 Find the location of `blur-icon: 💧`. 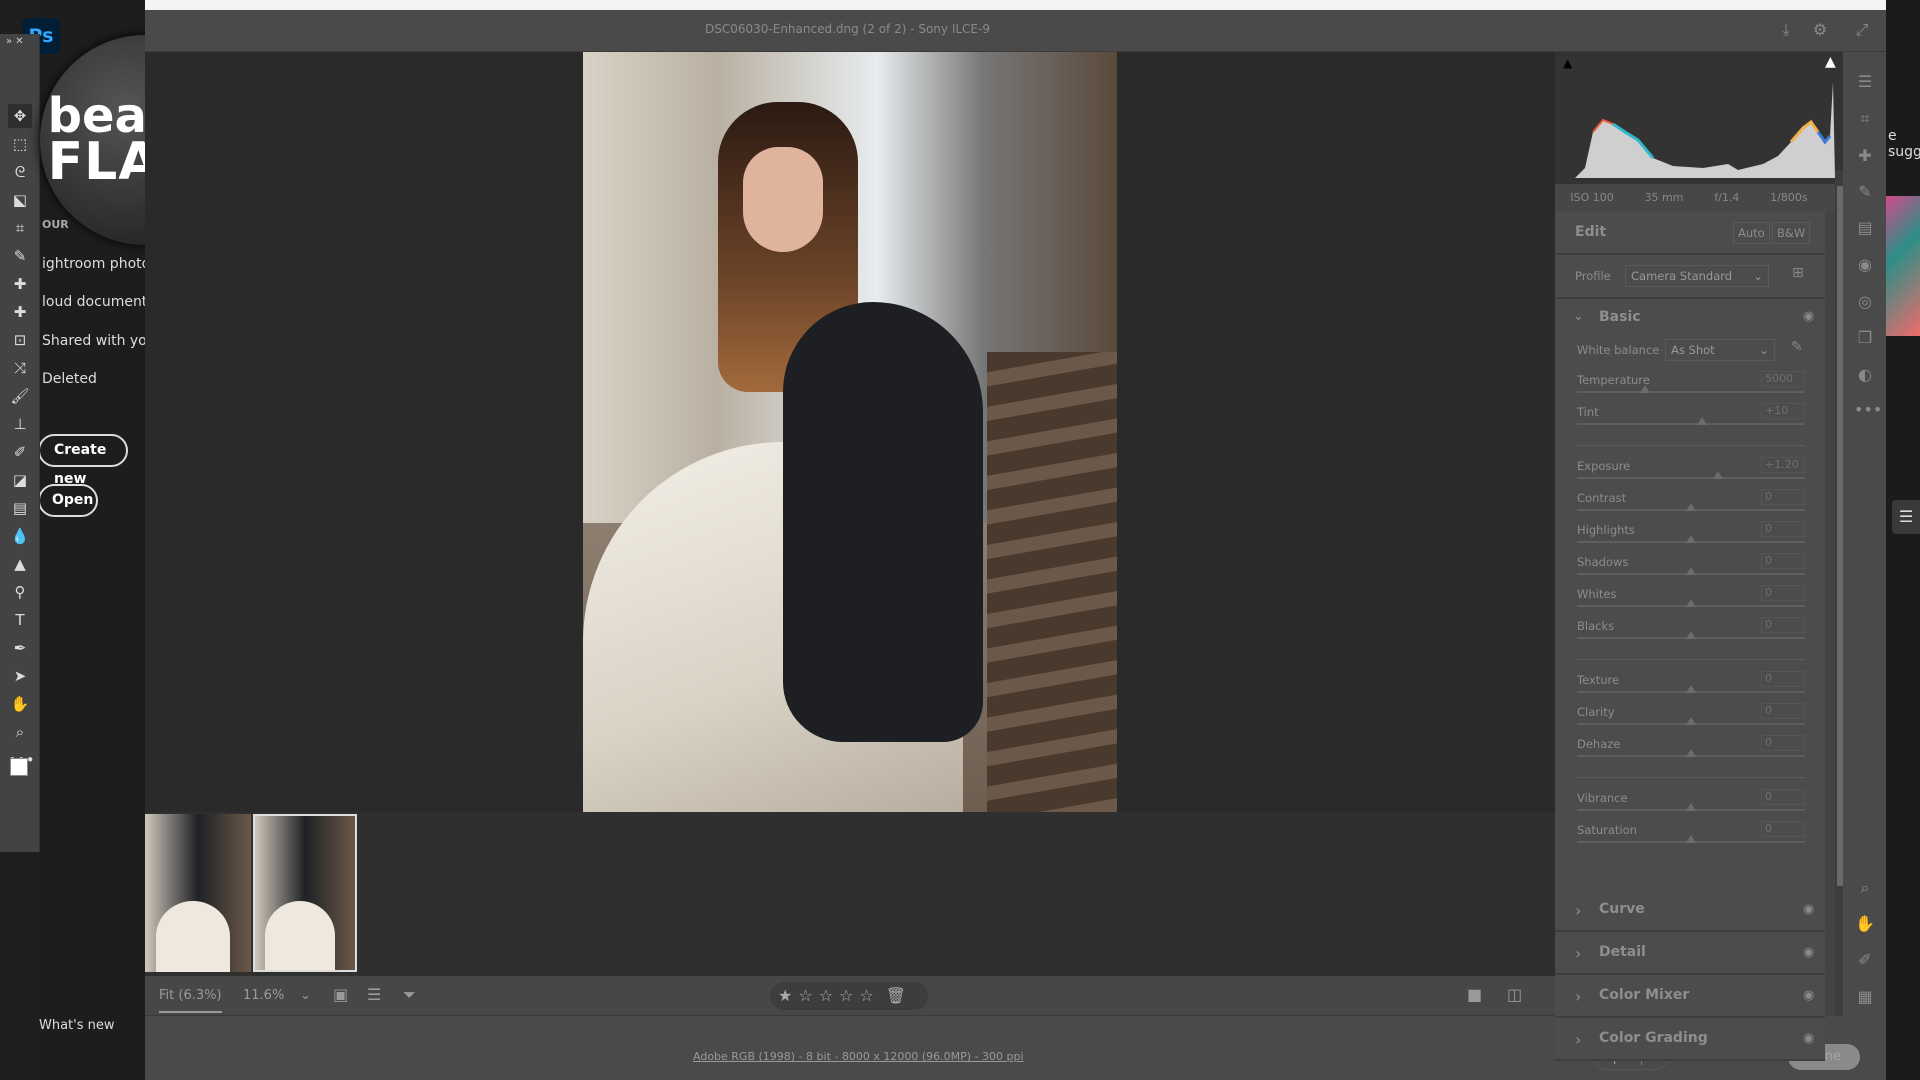

blur-icon: 💧 is located at coordinates (20, 536).